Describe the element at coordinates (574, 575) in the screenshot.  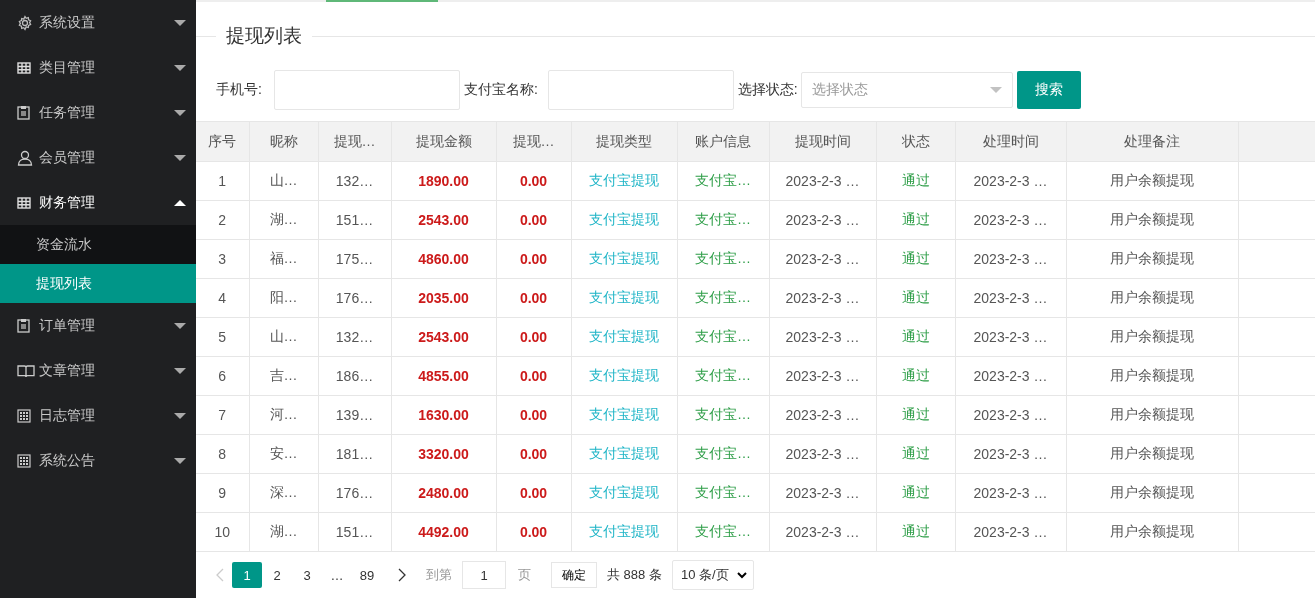
I see `confirm-button: 确定` at that location.